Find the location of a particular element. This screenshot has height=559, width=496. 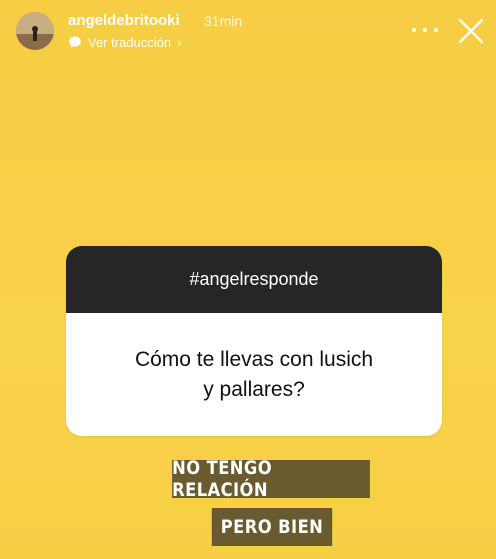

avatar is located at coordinates (35, 31).